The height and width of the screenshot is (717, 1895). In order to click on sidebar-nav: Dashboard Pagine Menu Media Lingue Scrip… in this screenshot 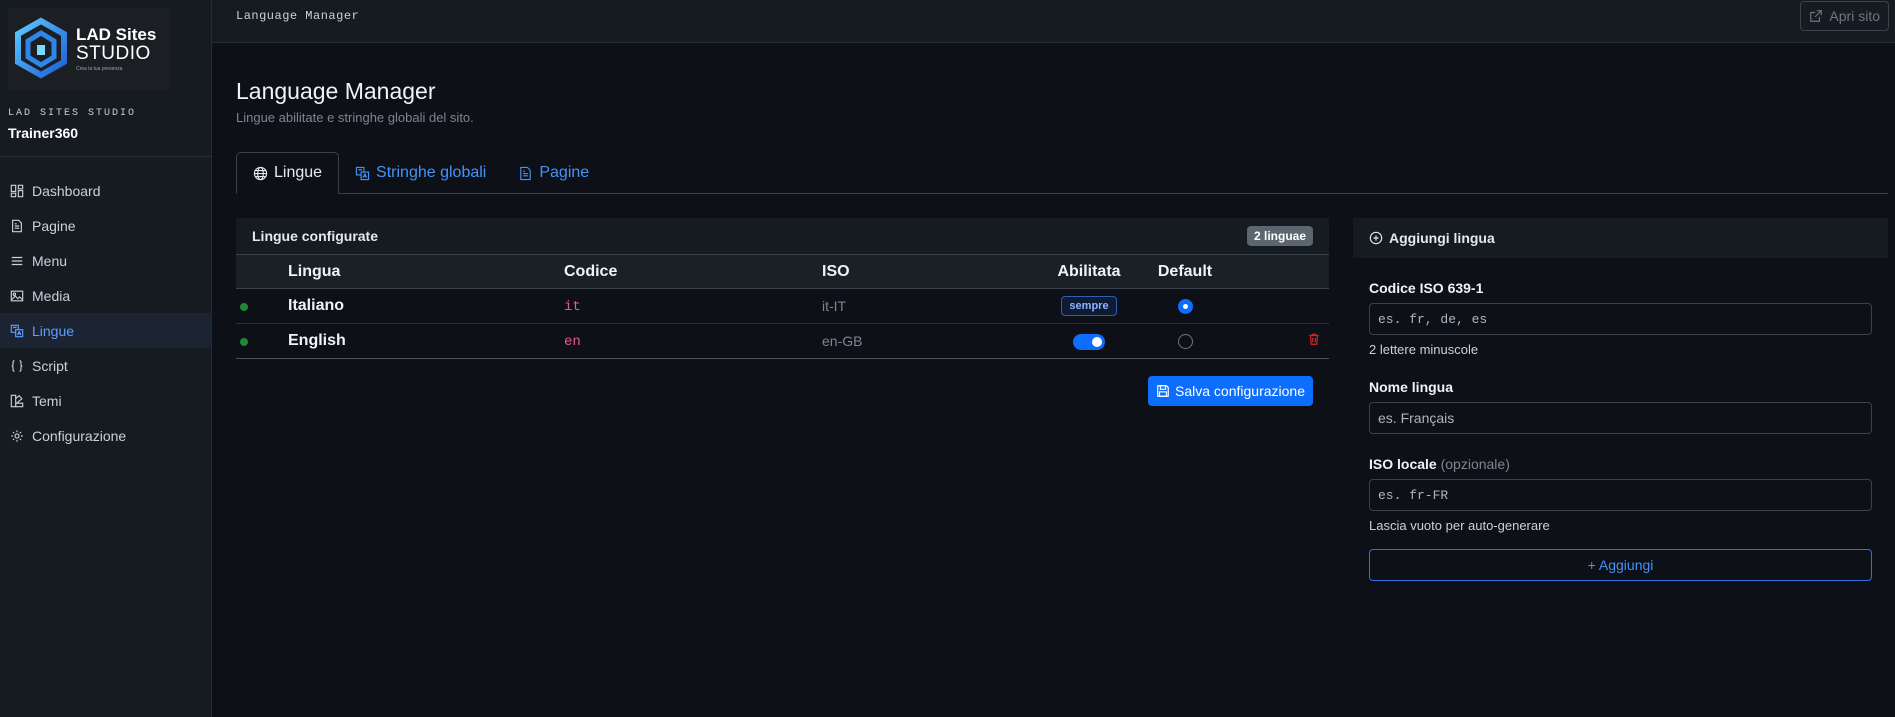, I will do `click(105, 305)`.